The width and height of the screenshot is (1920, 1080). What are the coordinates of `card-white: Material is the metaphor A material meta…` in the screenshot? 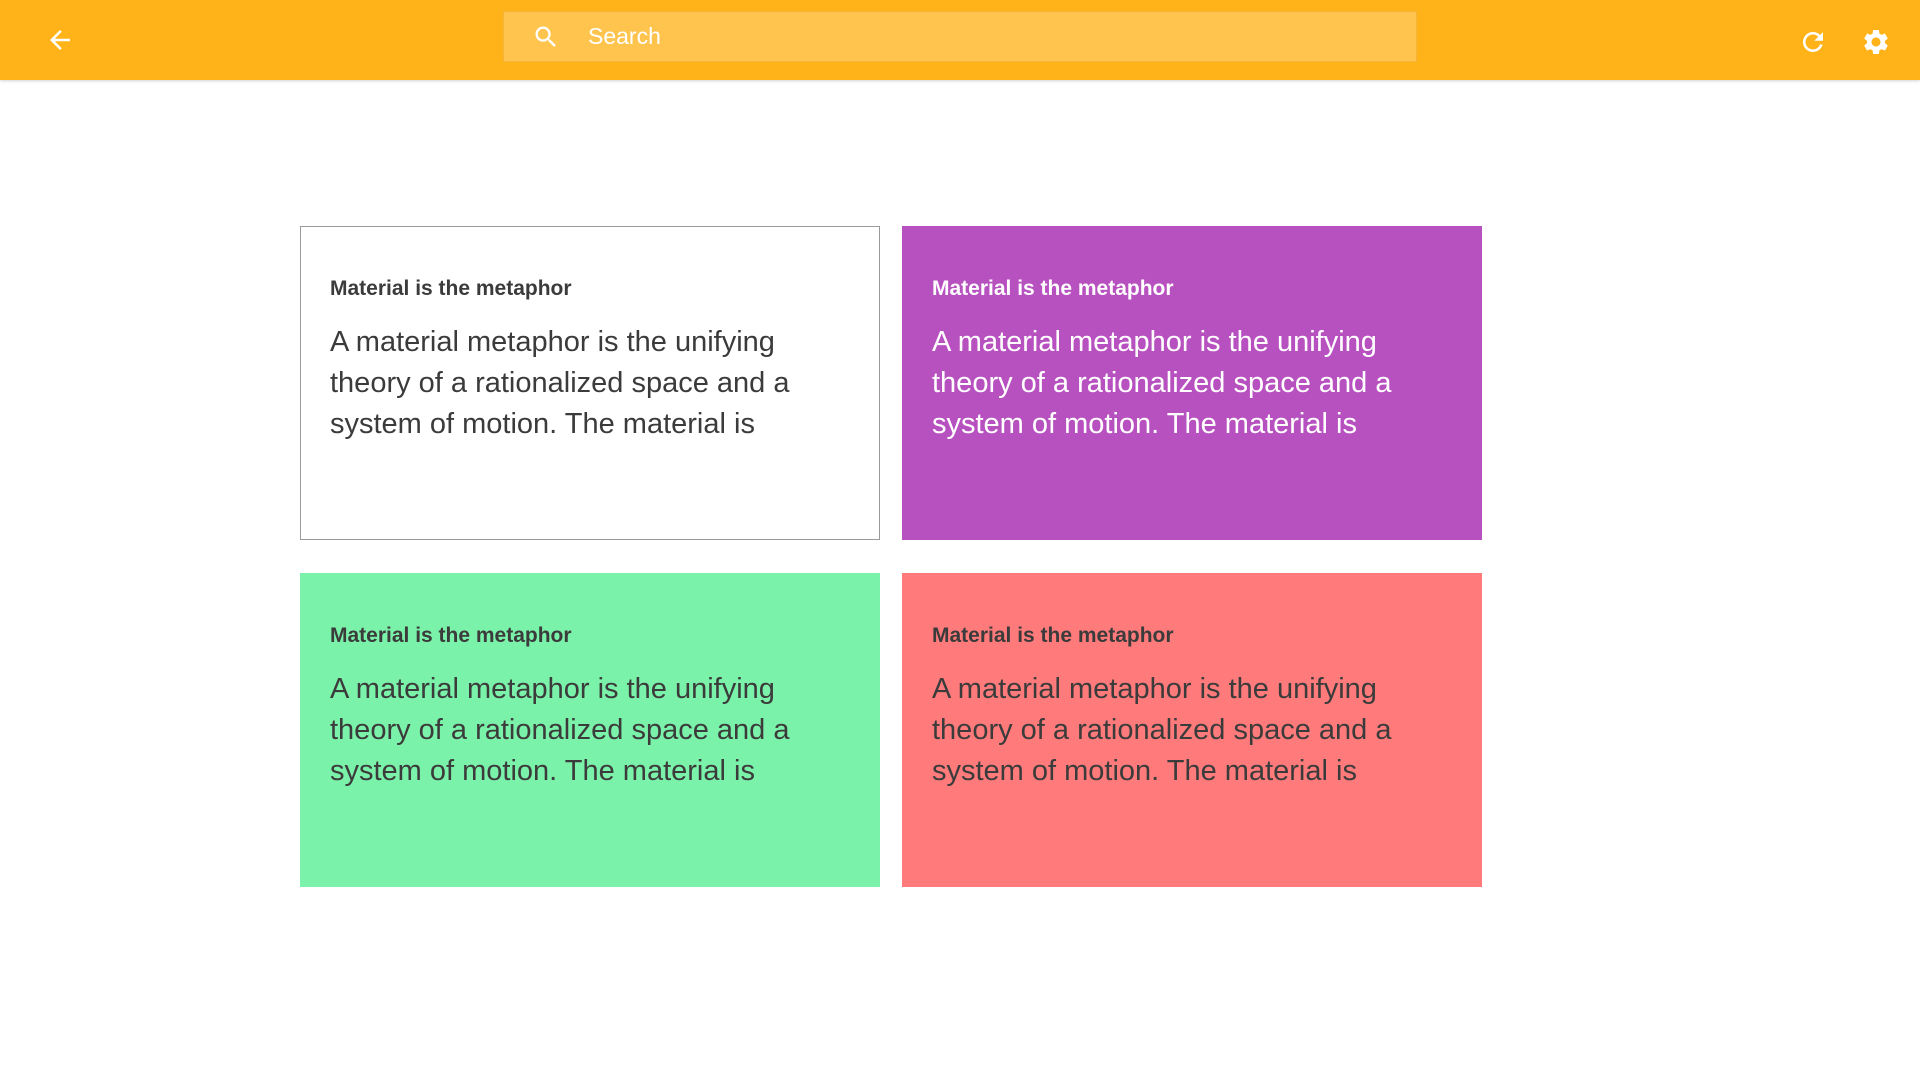 It's located at (590, 383).